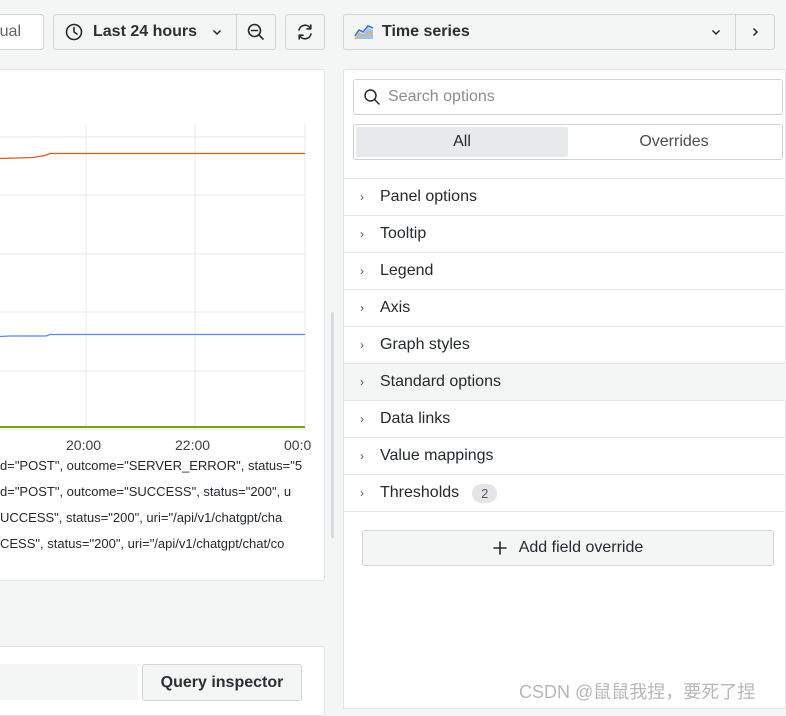 This screenshot has height=716, width=786. What do you see at coordinates (485, 493) in the screenshot?
I see `thresholds-count-badge: 2` at bounding box center [485, 493].